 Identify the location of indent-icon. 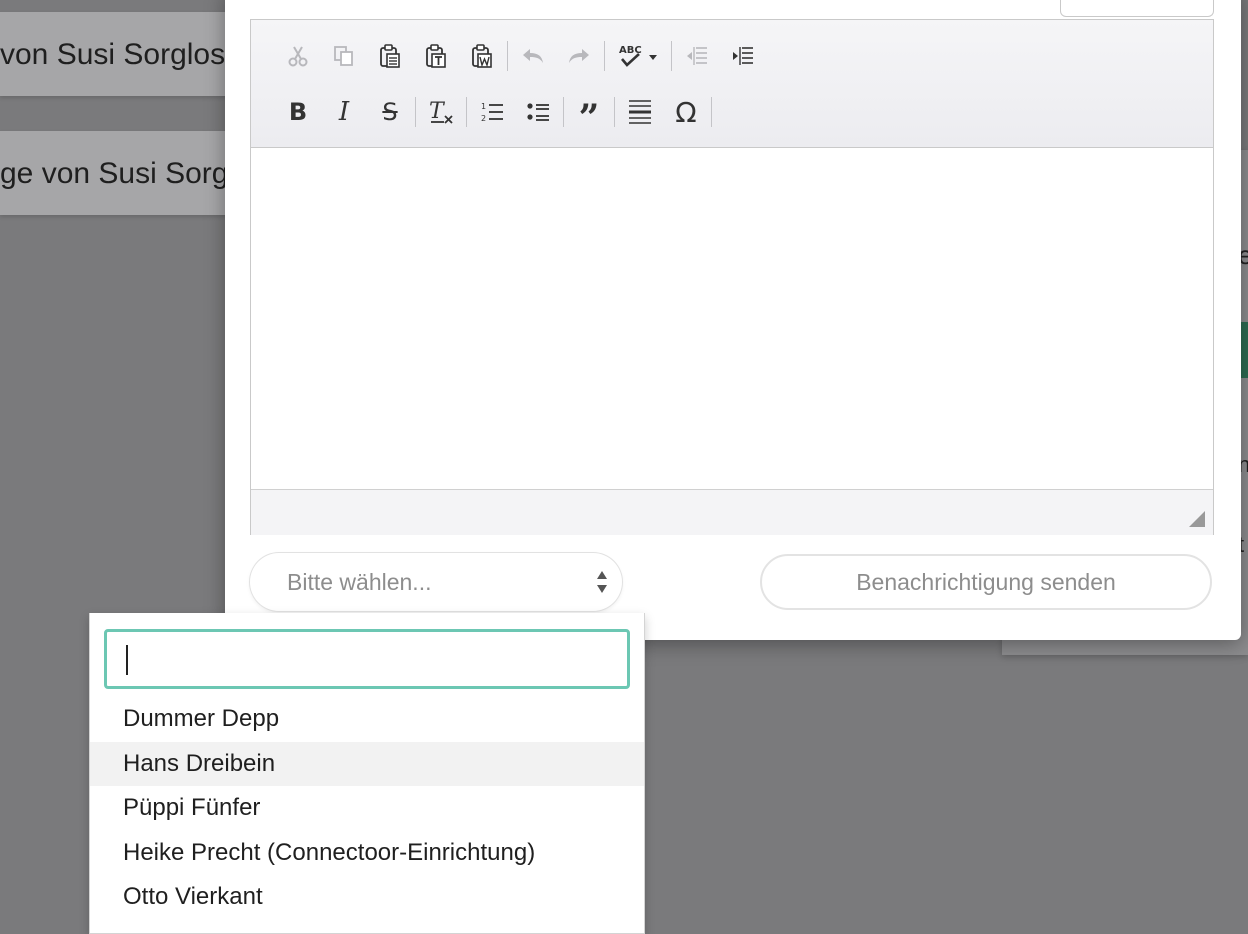
(743, 56).